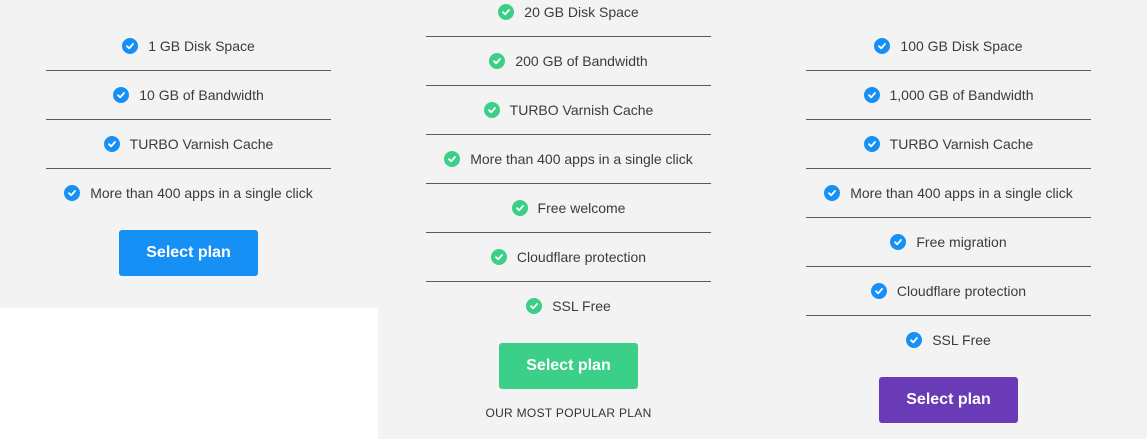  I want to click on feature-item: 20 GB Disk Space, so click(568, 18).